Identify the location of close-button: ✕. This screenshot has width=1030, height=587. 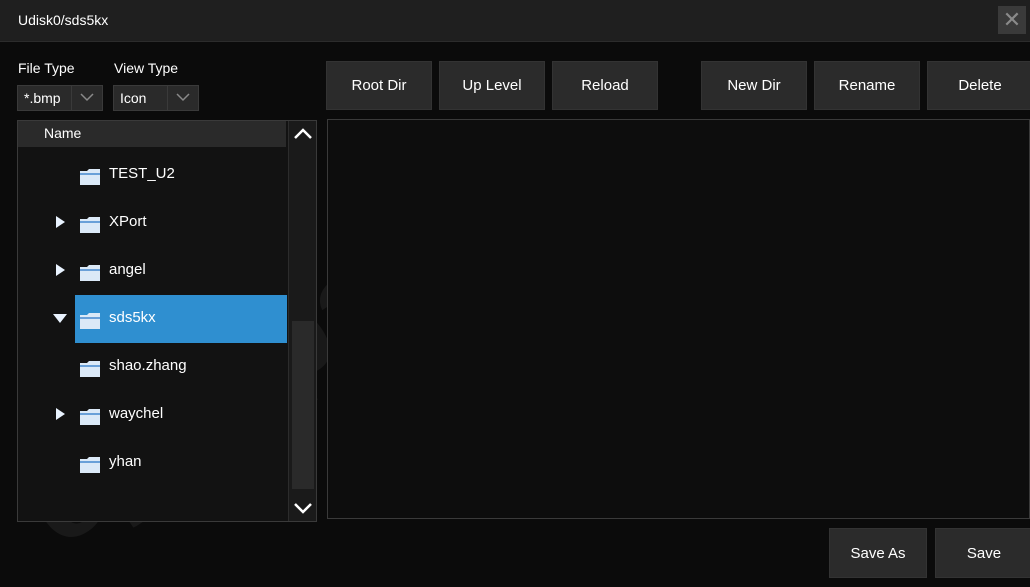
(1012, 20).